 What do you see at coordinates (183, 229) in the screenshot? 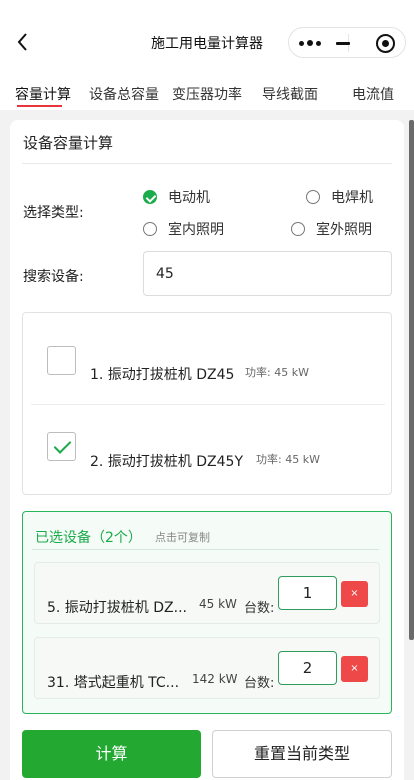
I see `radio-indoor-lighting: 室内照明` at bounding box center [183, 229].